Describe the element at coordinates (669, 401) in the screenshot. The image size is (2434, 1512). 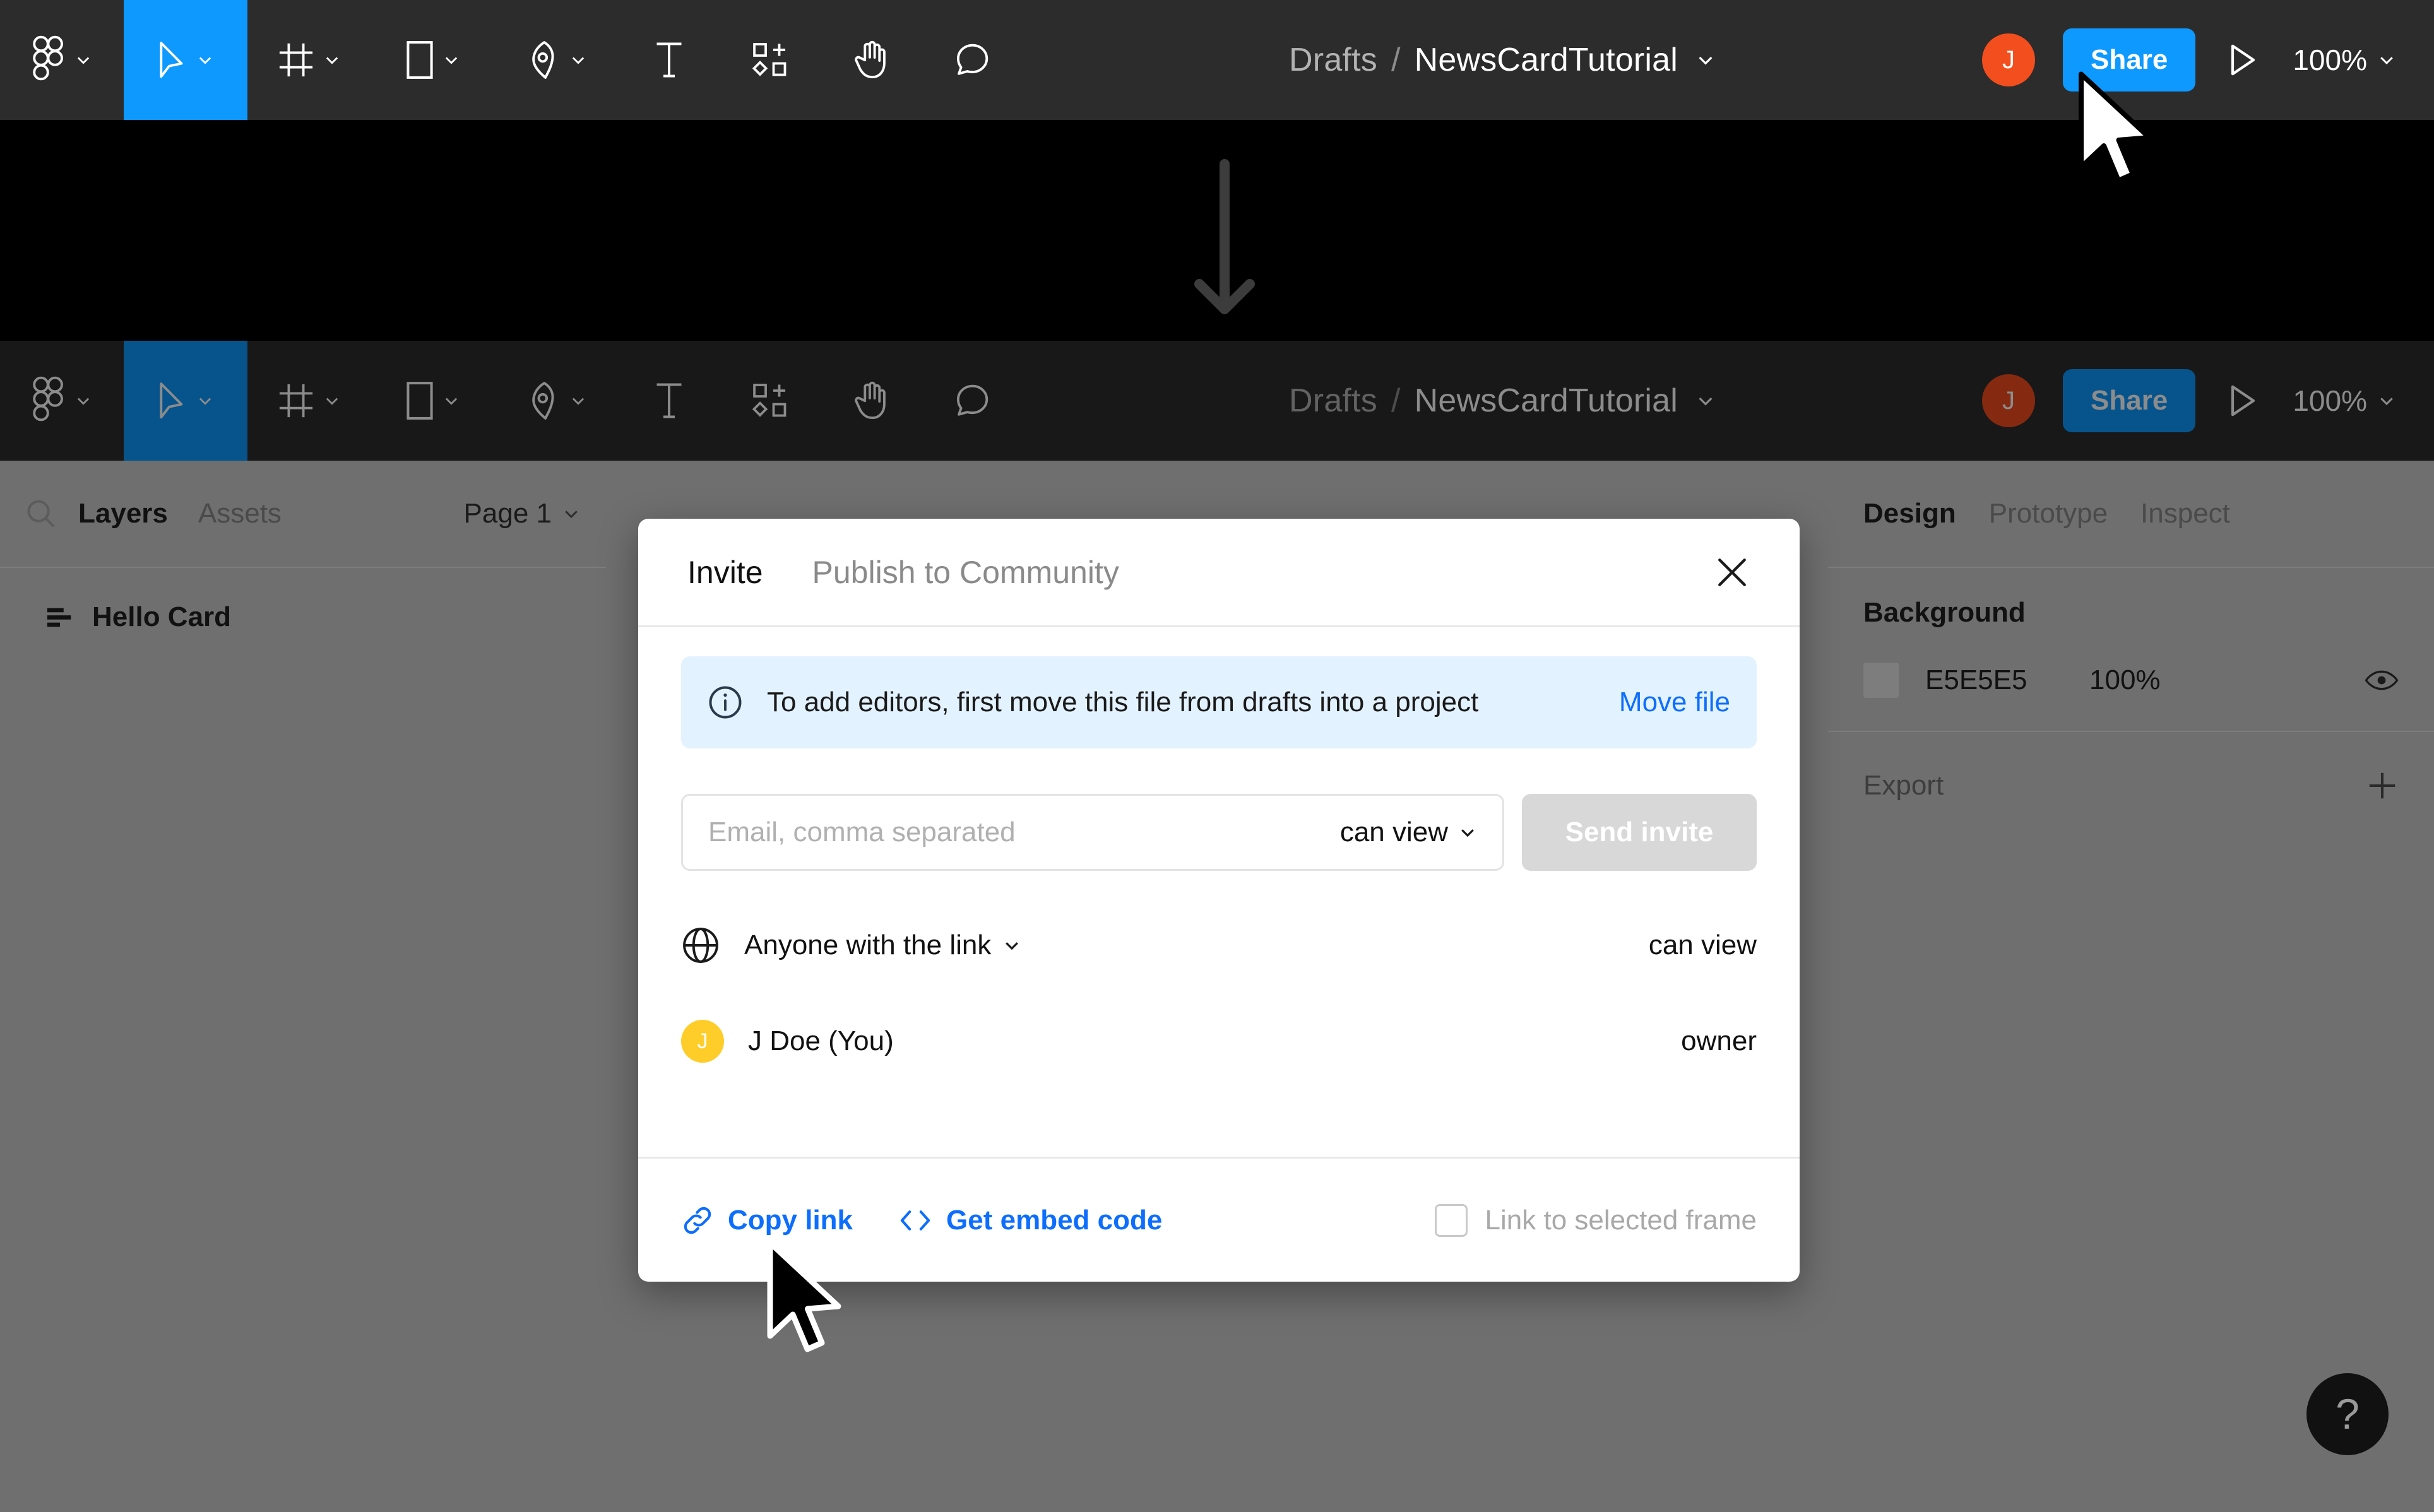
I see `text-tool-button-dimmed` at that location.